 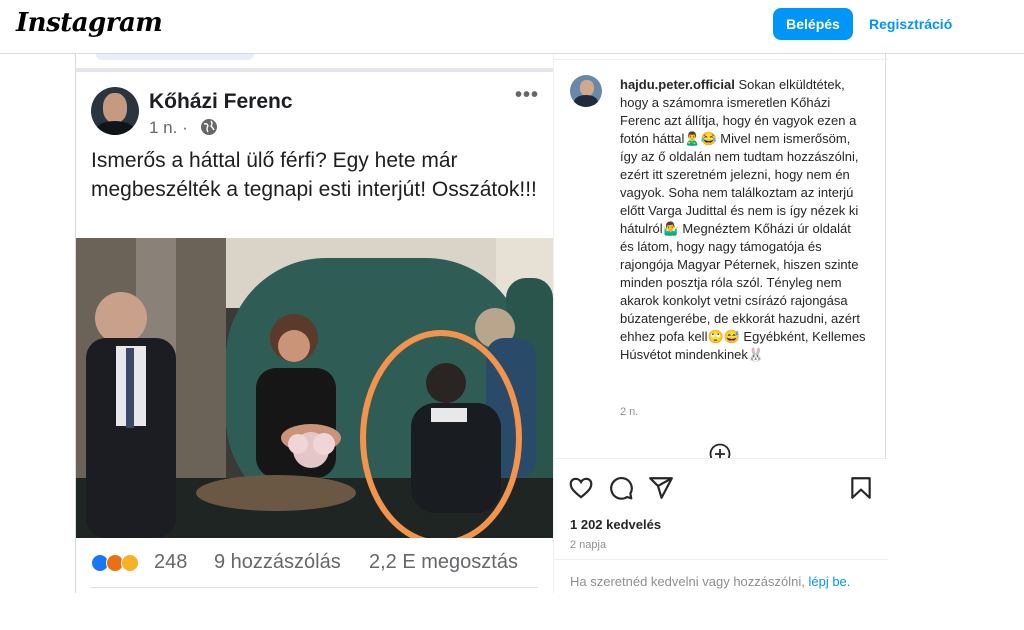 I want to click on sidebar-divider, so click(x=721, y=59).